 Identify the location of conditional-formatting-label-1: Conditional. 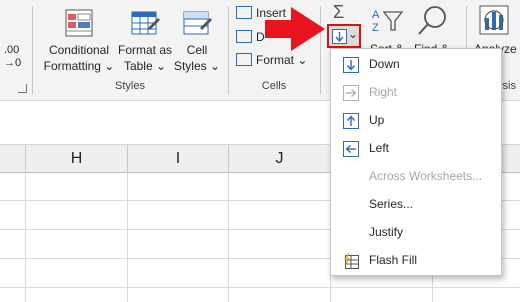
(79, 50).